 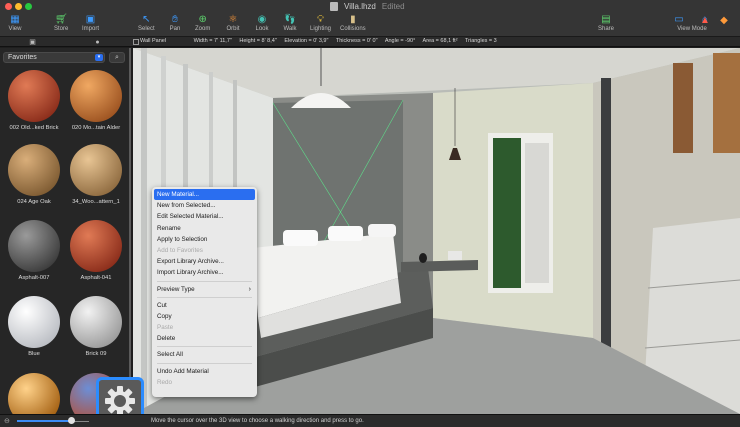 What do you see at coordinates (71, 420) in the screenshot?
I see `slider-knob` at bounding box center [71, 420].